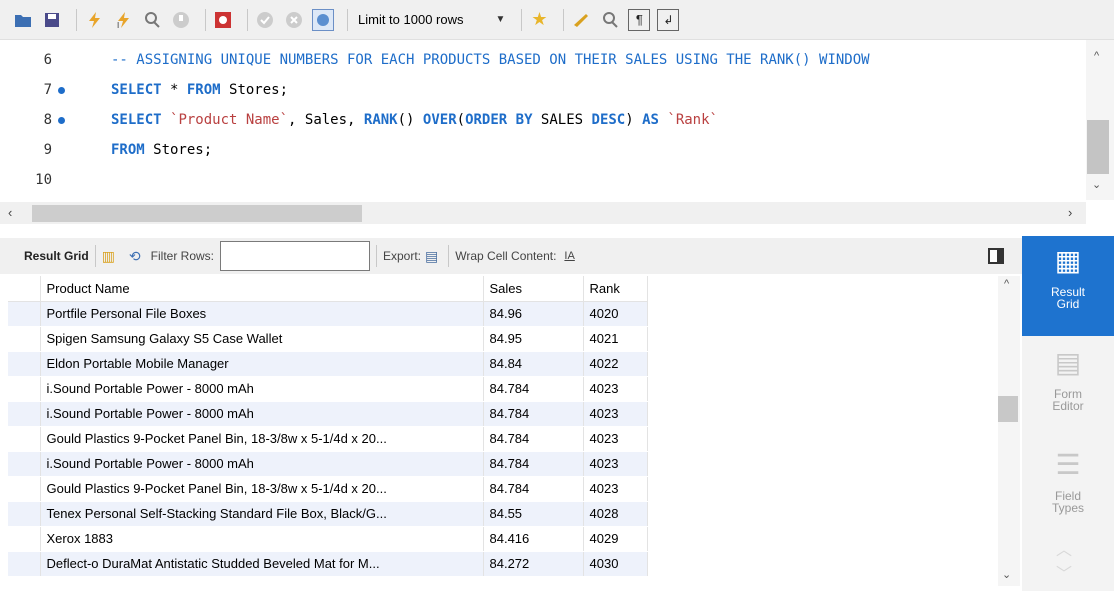  Describe the element at coordinates (262, 289) in the screenshot. I see `column-header: Product Name` at that location.